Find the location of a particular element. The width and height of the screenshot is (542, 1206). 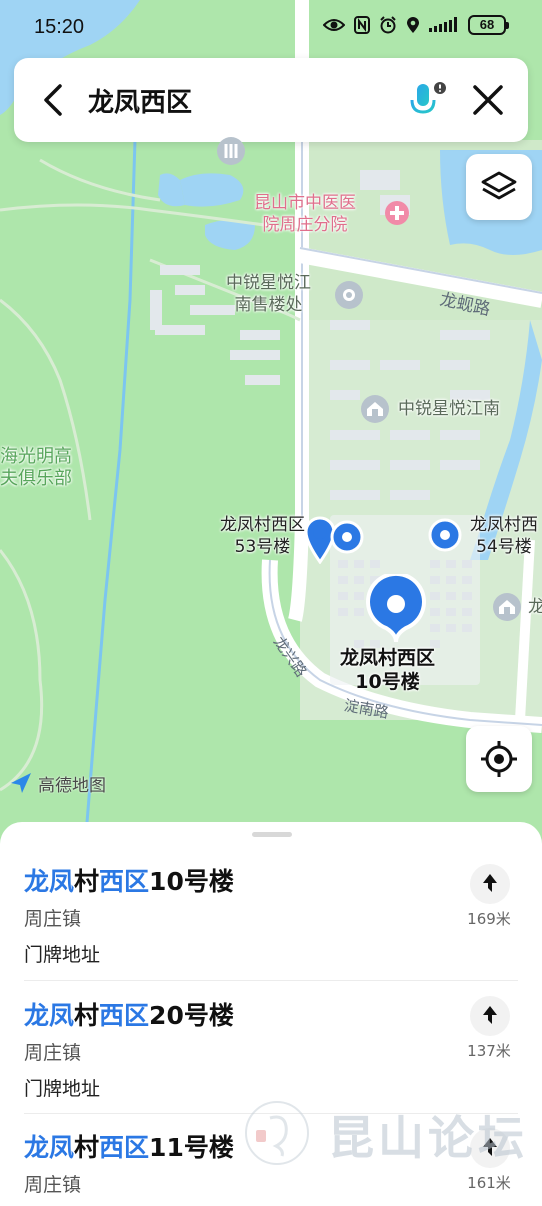

locate-button is located at coordinates (499, 759).